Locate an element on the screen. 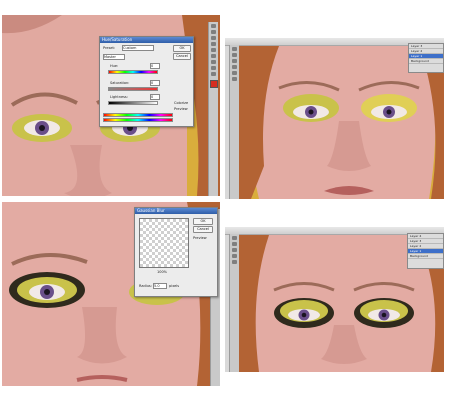  dialog-title: Hue/Saturation is located at coordinates (146, 40).